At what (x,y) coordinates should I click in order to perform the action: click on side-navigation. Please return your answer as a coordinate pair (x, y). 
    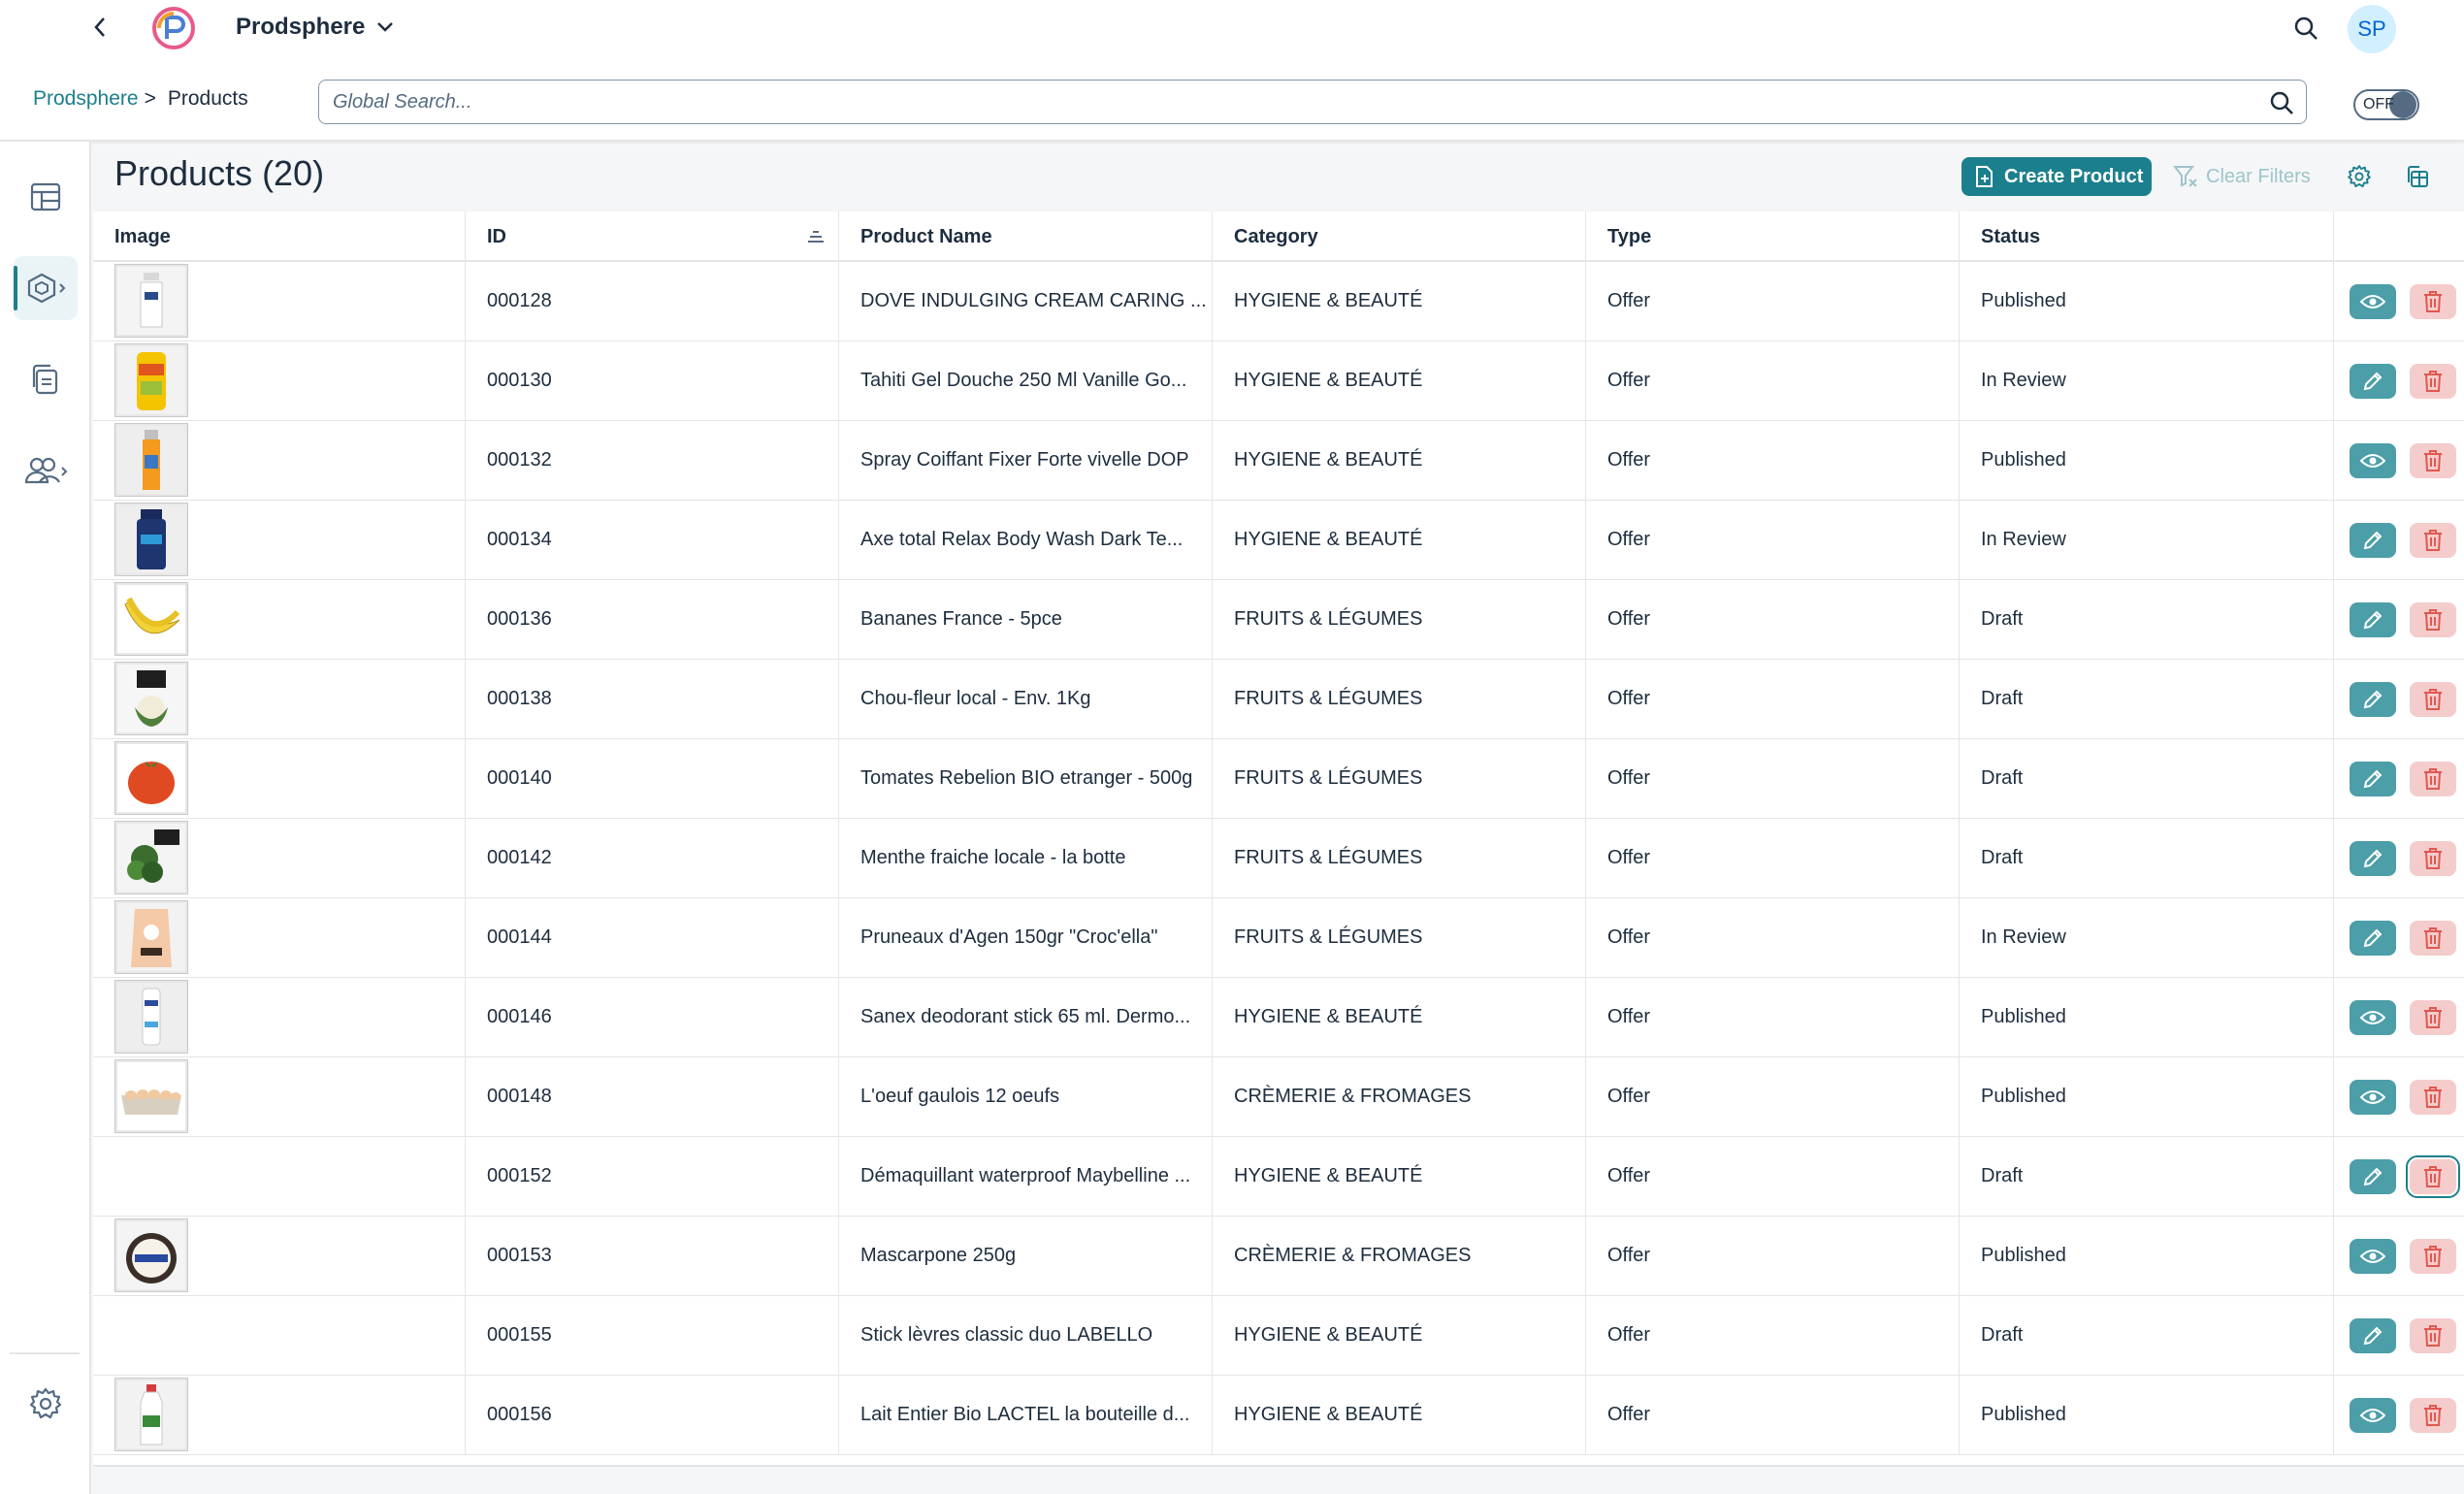
    Looking at the image, I should click on (45, 818).